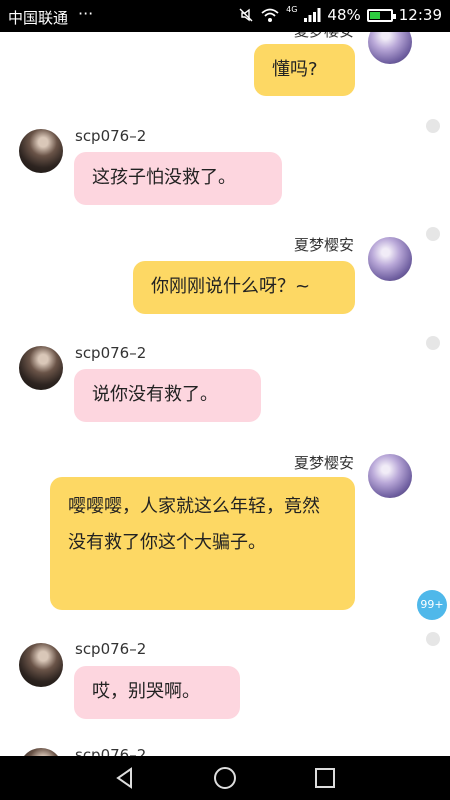  Describe the element at coordinates (420, 15) in the screenshot. I see `clock: 12:39` at that location.